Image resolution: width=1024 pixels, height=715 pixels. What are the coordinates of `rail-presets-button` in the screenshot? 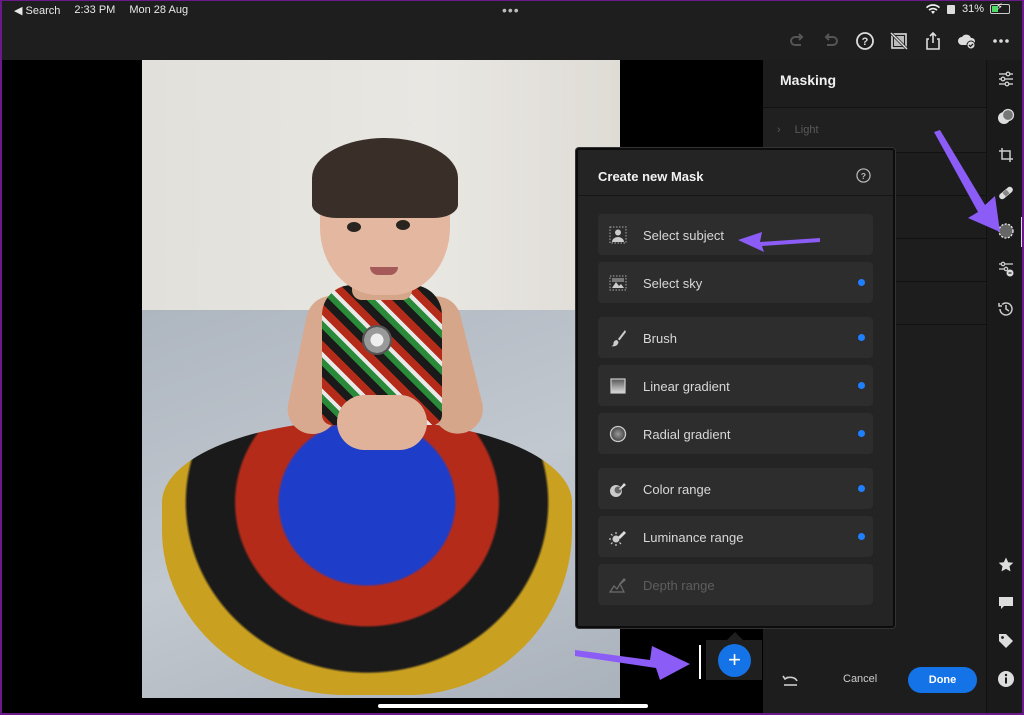 It's located at (1006, 117).